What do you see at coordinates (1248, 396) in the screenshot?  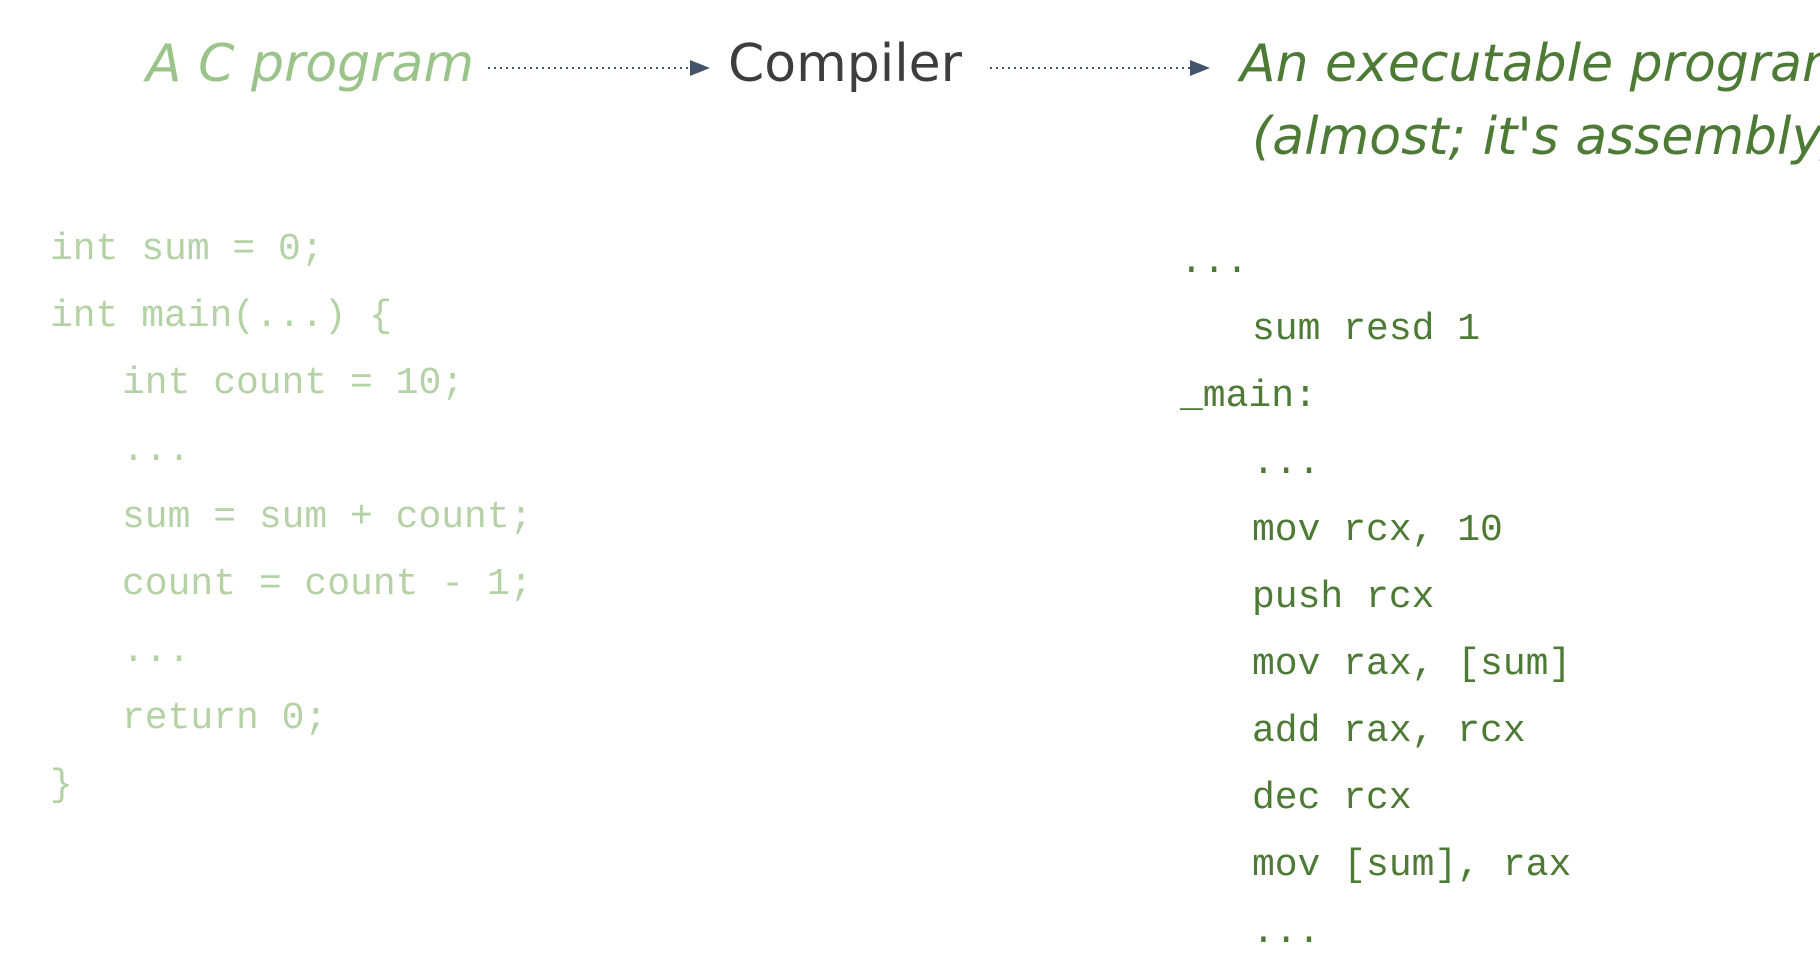 I see `asm-code-line: _main:` at bounding box center [1248, 396].